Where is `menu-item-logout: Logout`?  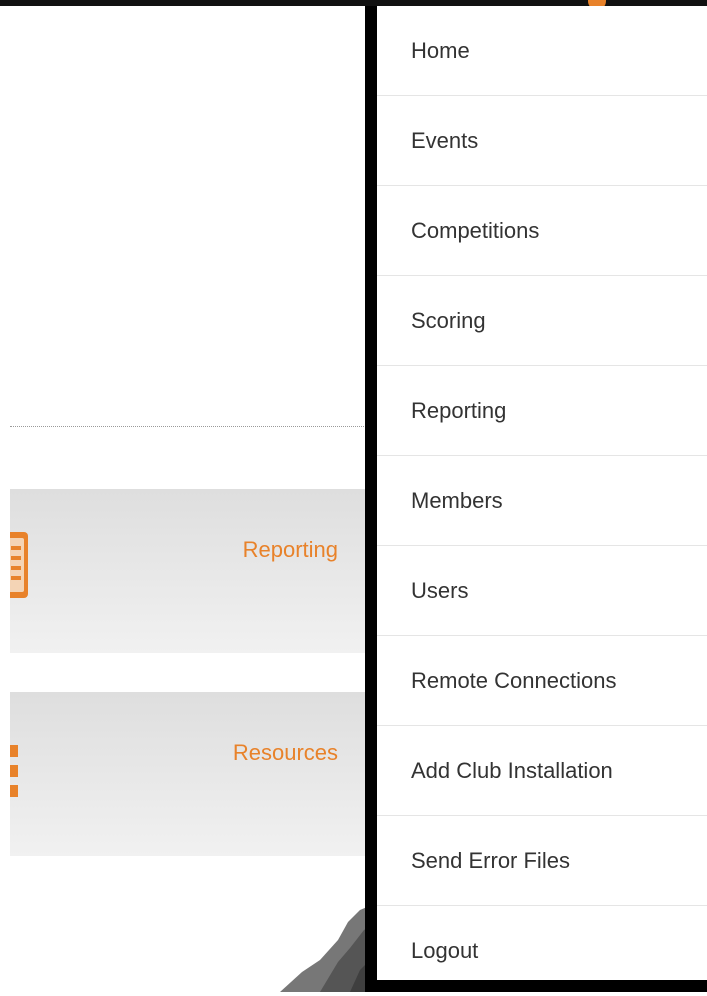
menu-item-logout: Logout is located at coordinates (542, 951).